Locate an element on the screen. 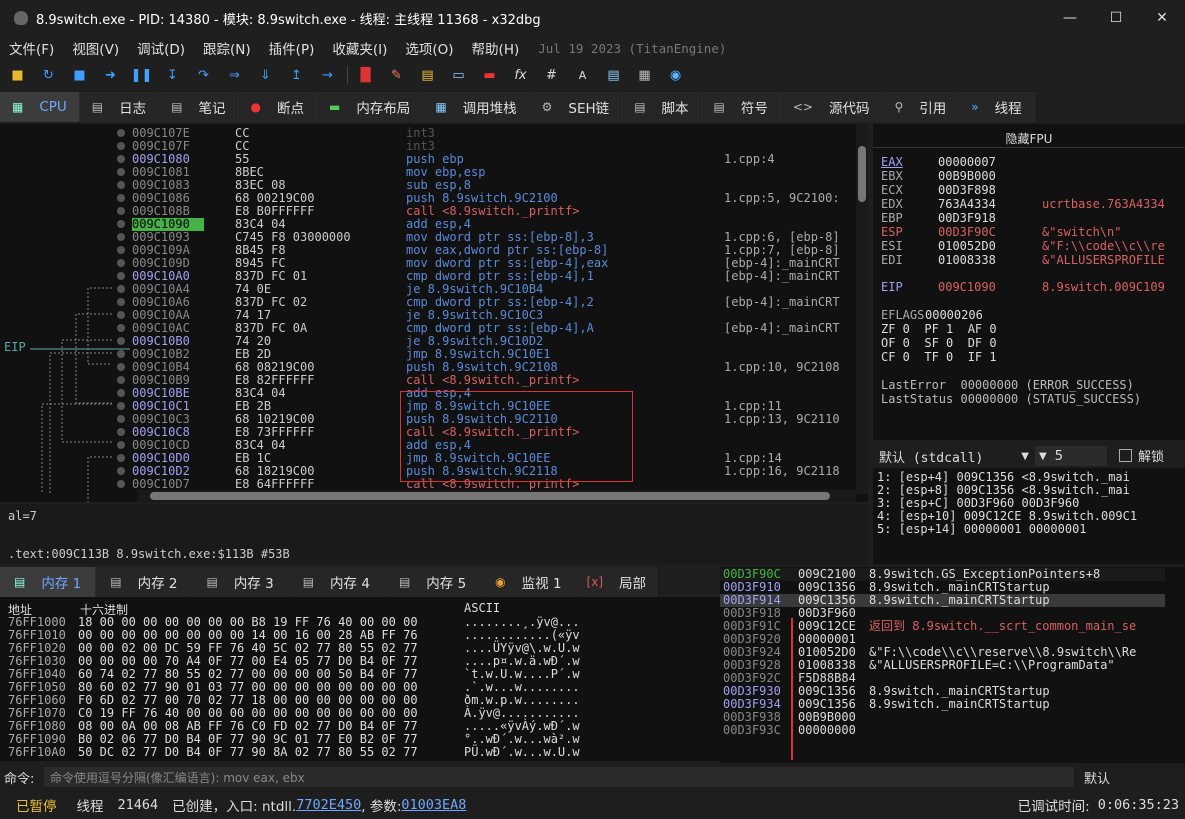  calculator-icon: ▦ is located at coordinates (644, 75).